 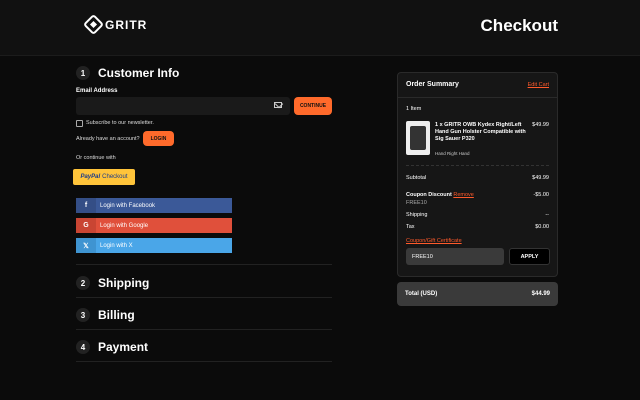 I want to click on newsletter-checkbox, so click(x=79, y=123).